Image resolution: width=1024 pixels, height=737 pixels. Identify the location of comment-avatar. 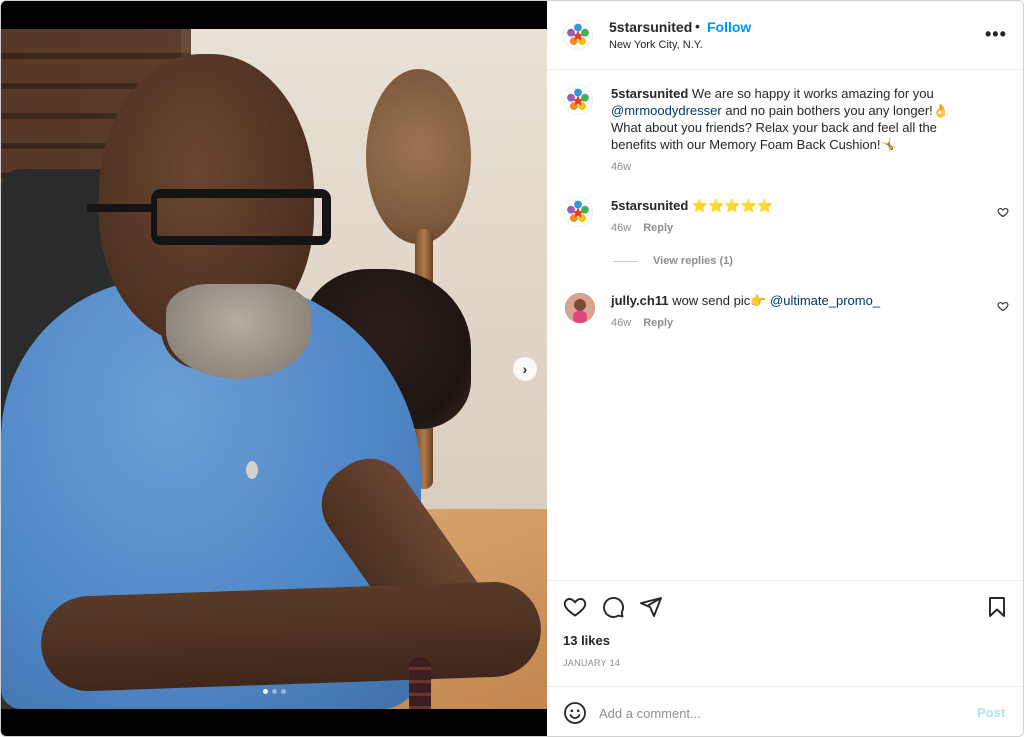
(578, 212).